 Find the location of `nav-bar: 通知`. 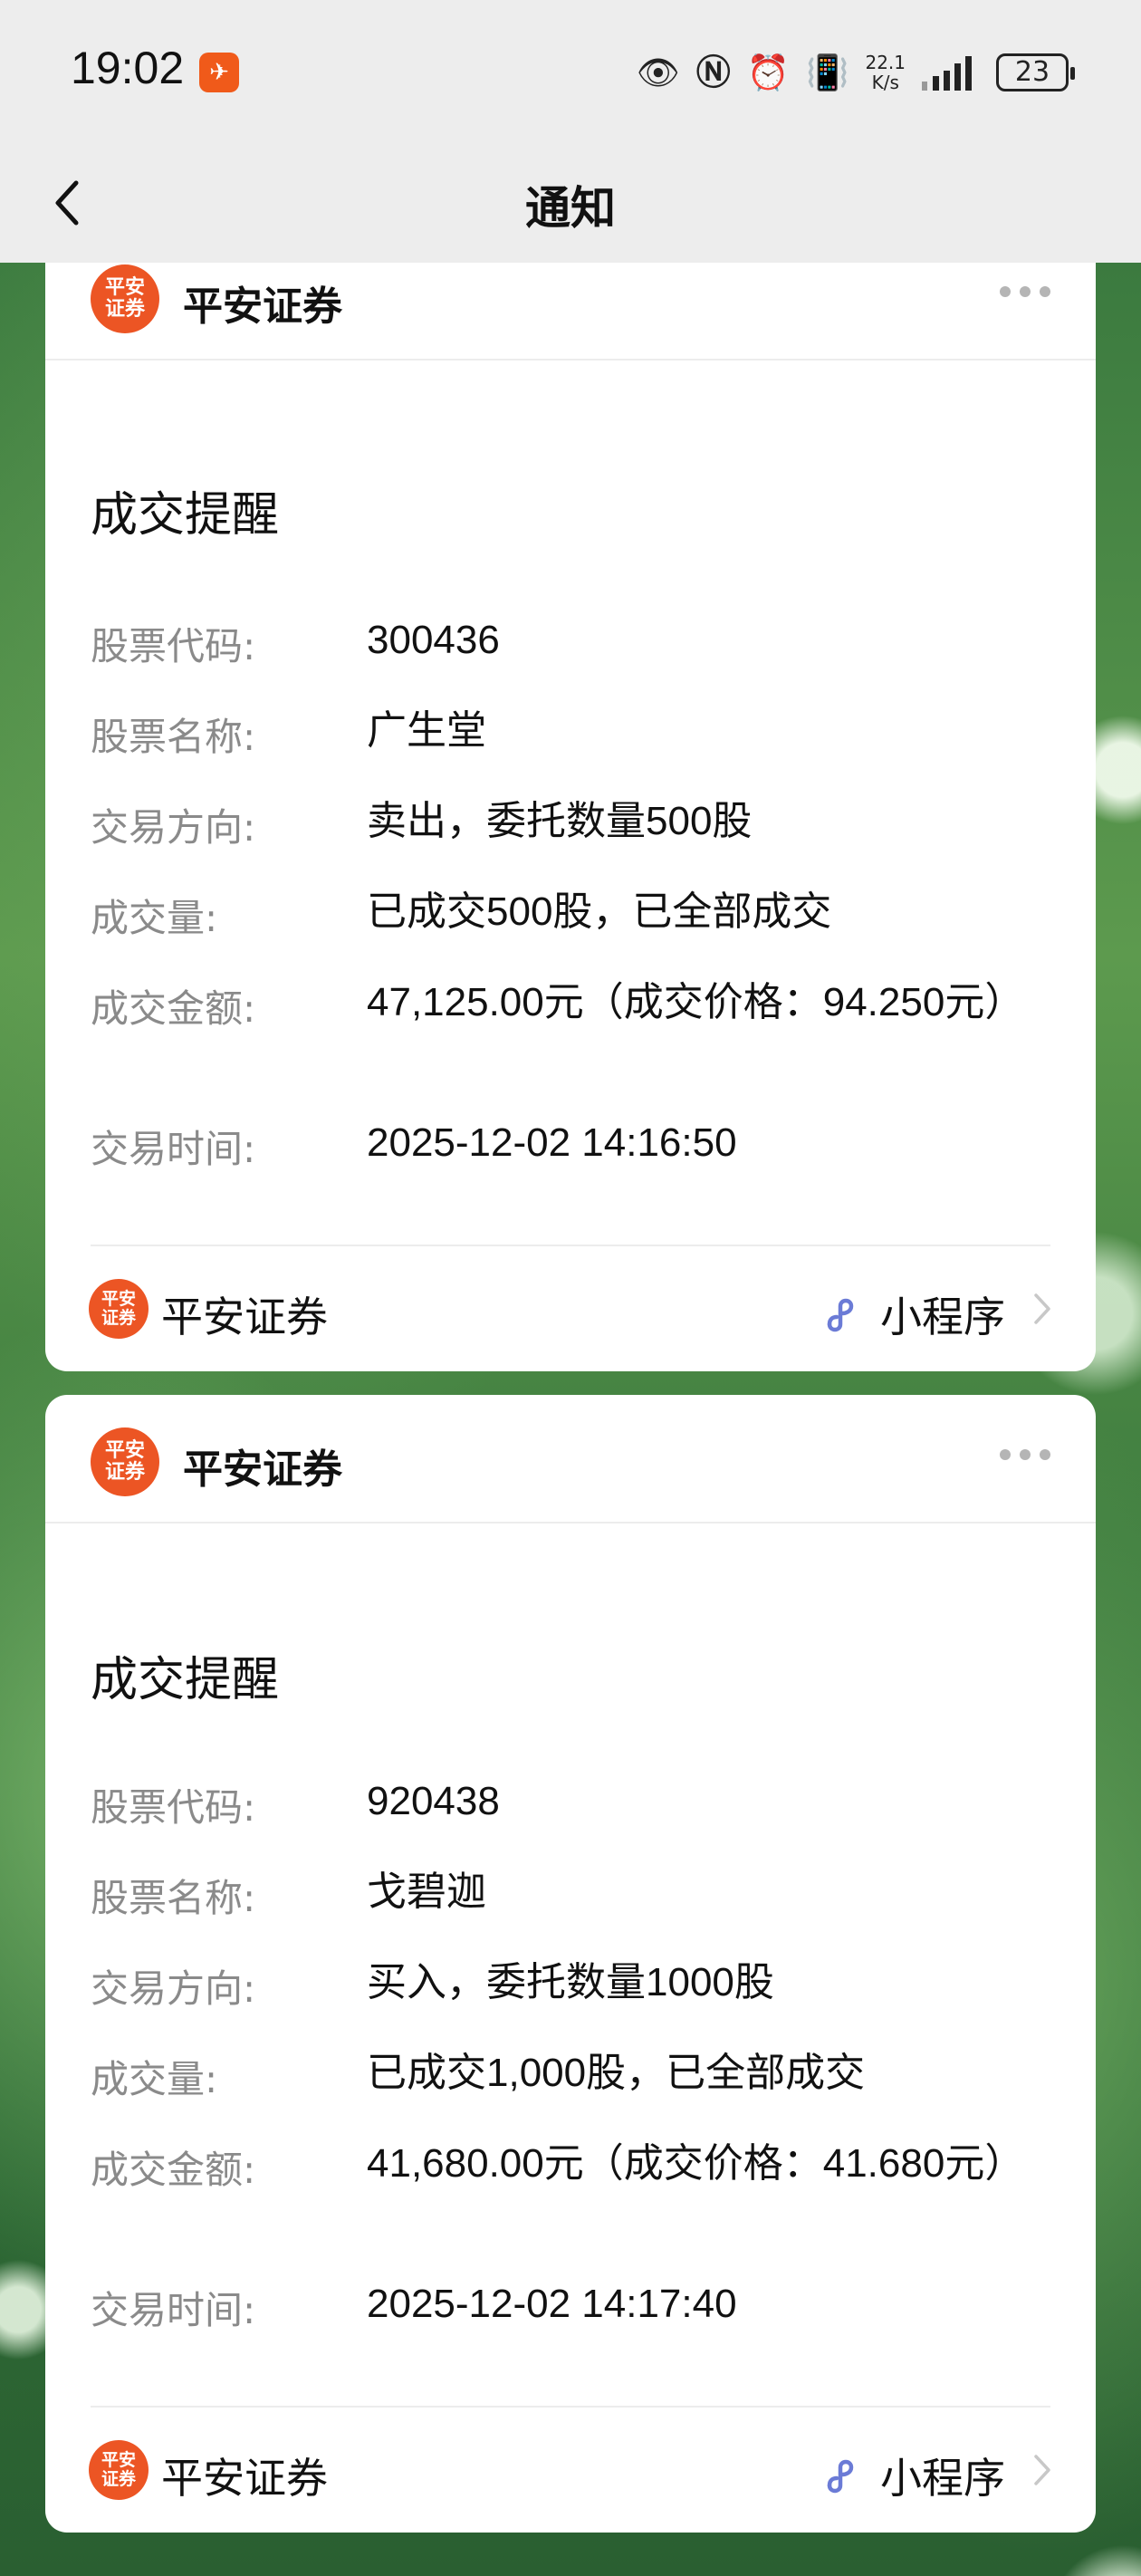

nav-bar: 通知 is located at coordinates (570, 204).